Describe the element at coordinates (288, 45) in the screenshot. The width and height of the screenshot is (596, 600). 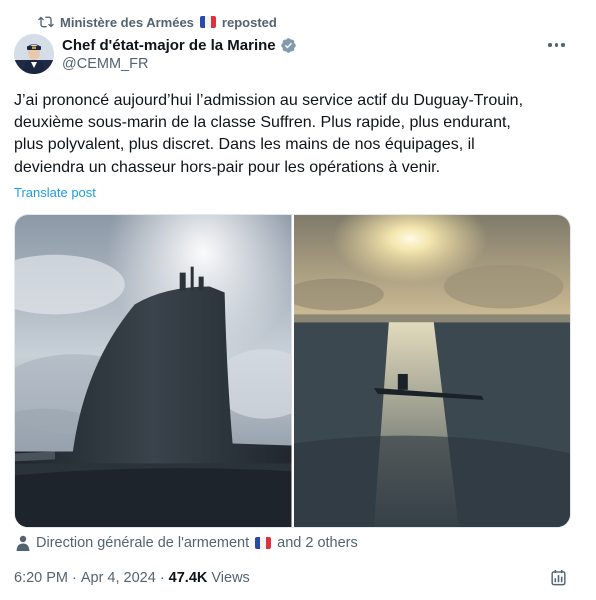
I see `verified-badge-icon` at that location.